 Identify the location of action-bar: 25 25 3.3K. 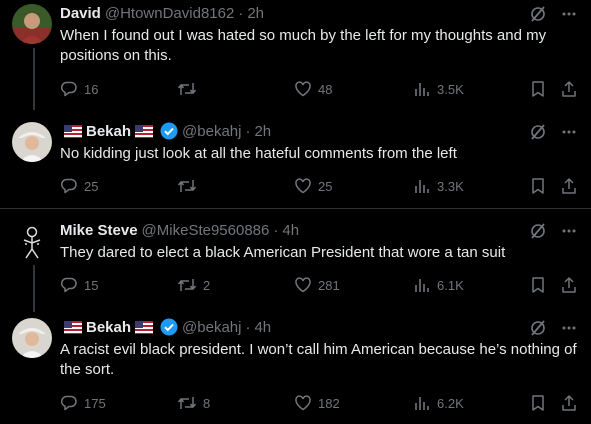
(319, 186).